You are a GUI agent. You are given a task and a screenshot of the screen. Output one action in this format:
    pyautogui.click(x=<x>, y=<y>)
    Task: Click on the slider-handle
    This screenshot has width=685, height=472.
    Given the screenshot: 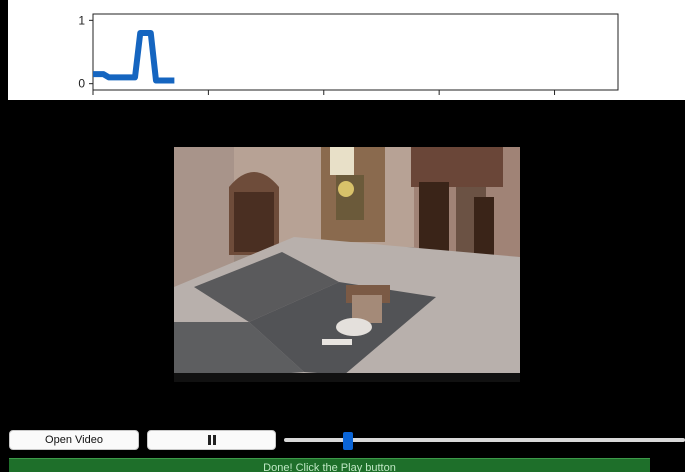 What is the action you would take?
    pyautogui.click(x=348, y=441)
    